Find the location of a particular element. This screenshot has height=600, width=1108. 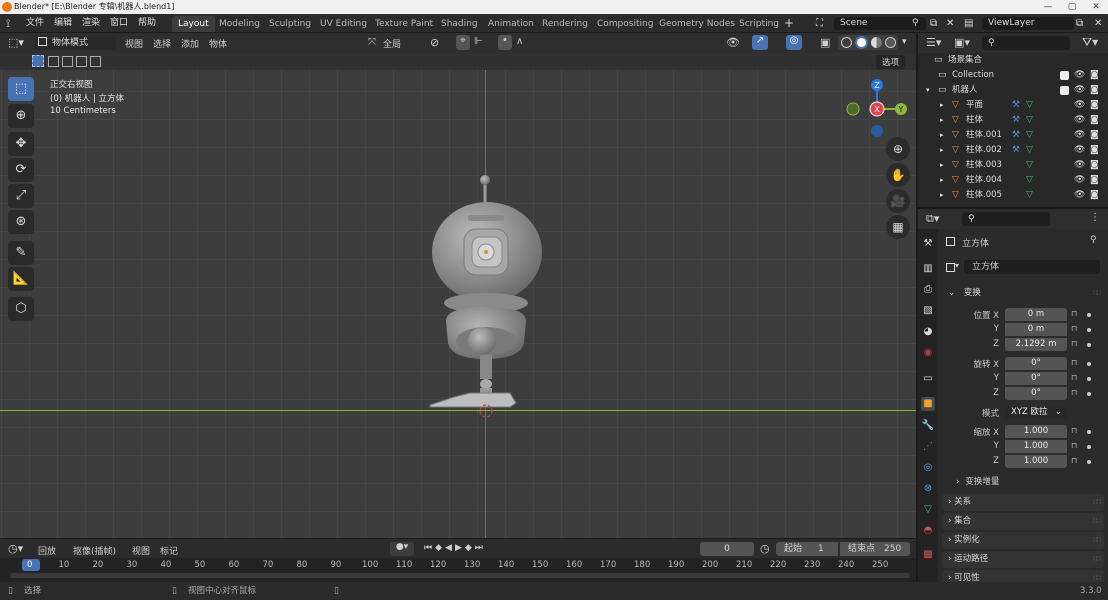

physics-tab-icon: ◎ is located at coordinates (928, 468).